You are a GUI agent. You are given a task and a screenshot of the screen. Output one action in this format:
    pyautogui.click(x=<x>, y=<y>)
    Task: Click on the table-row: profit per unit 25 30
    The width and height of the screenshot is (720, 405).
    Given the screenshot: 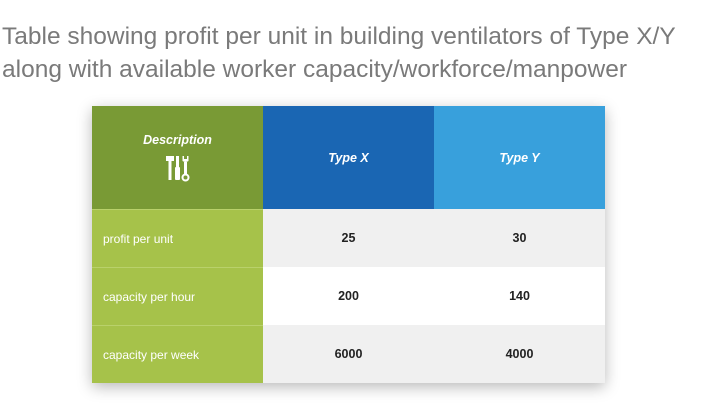 What is the action you would take?
    pyautogui.click(x=348, y=238)
    